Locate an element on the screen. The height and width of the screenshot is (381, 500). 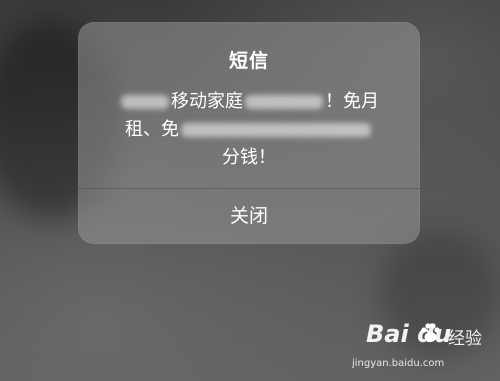
message-text: 租、免 is located at coordinates (152, 129).